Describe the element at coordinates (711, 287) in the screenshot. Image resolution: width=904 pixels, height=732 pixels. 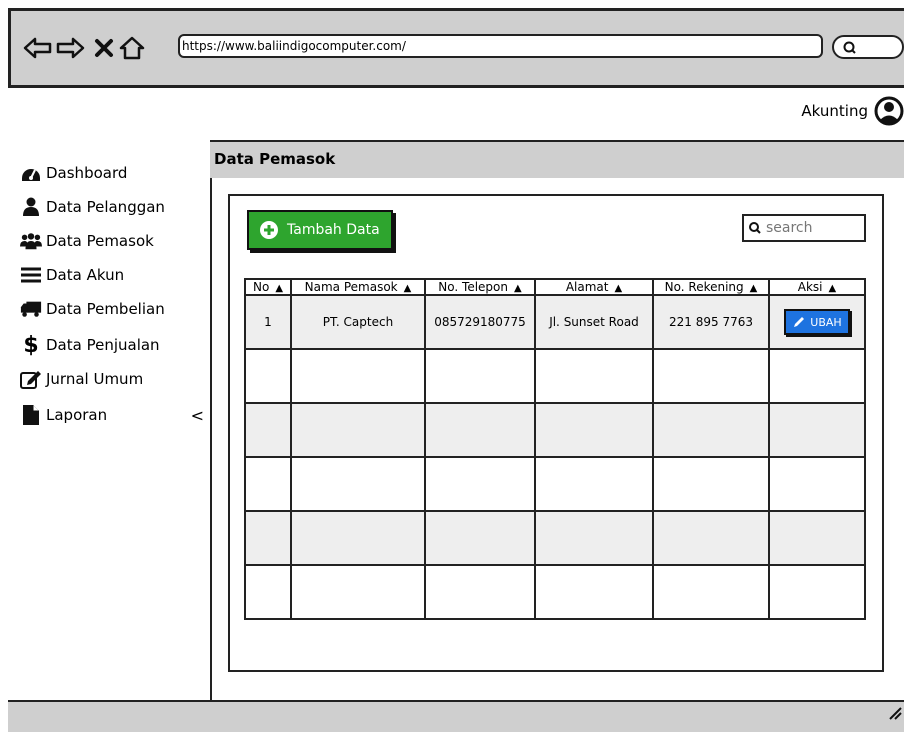
I see `column-header-no-rekening: No. Rekening ▲︎` at that location.